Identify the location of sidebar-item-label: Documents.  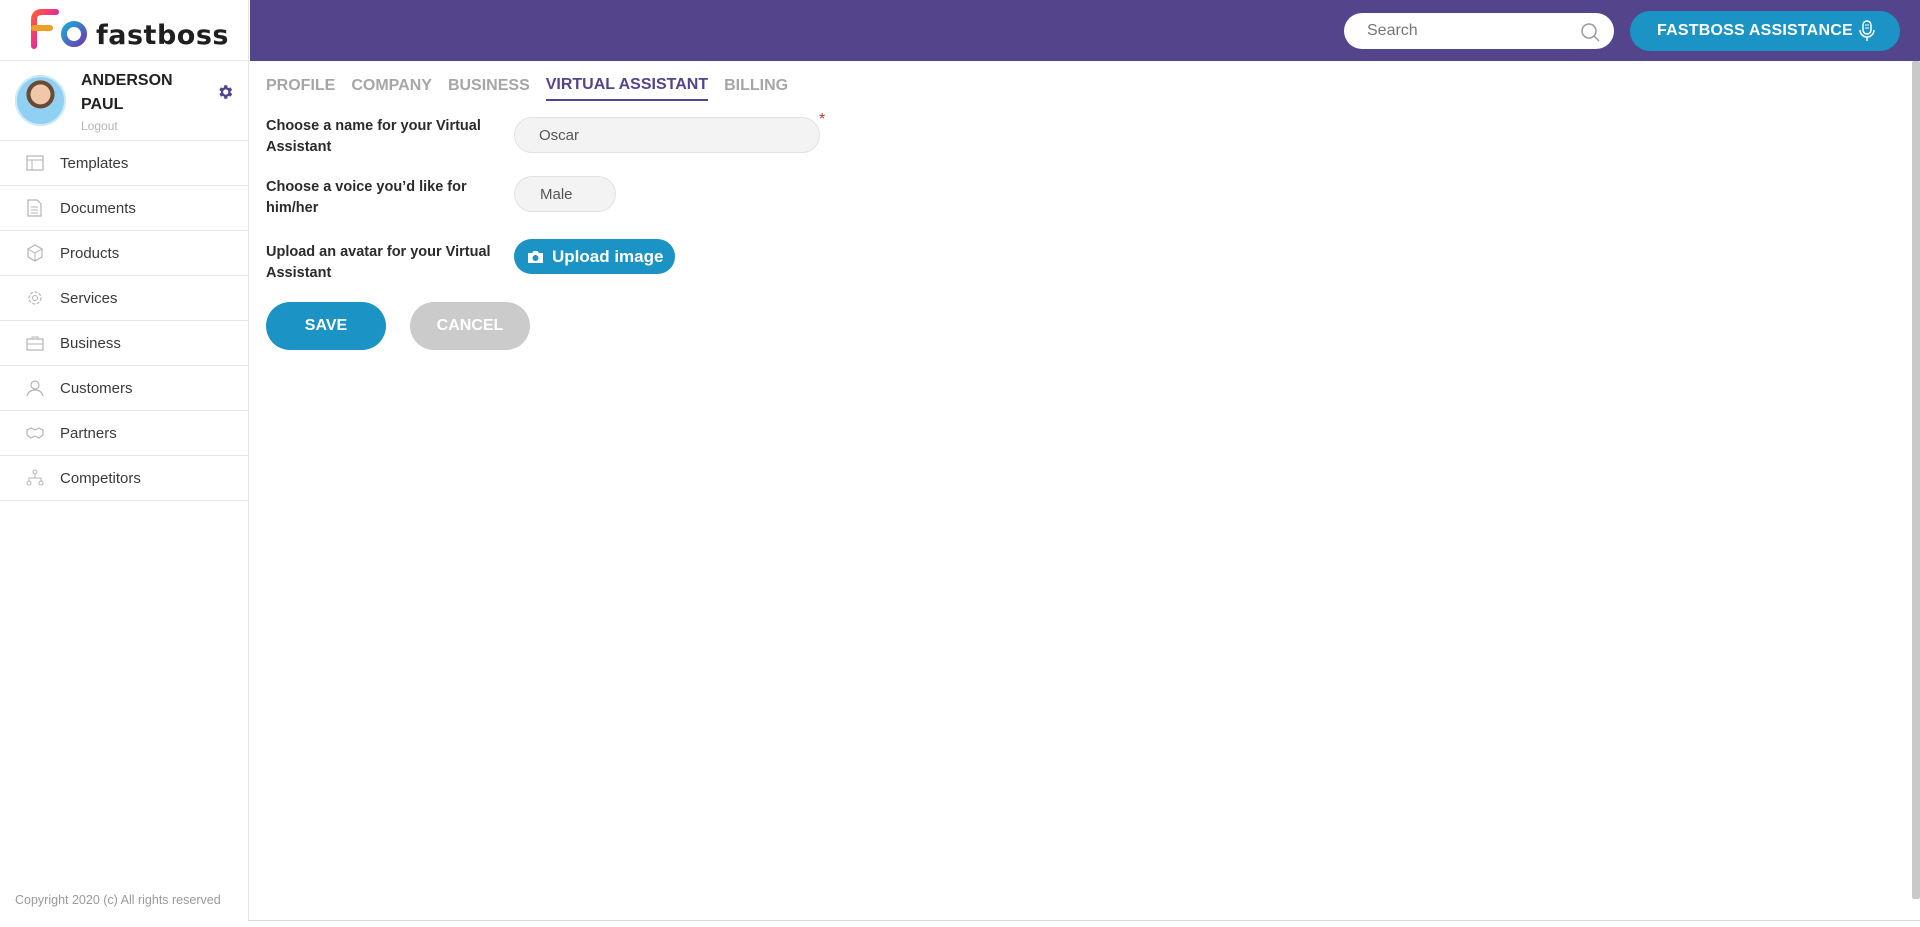
(98, 208).